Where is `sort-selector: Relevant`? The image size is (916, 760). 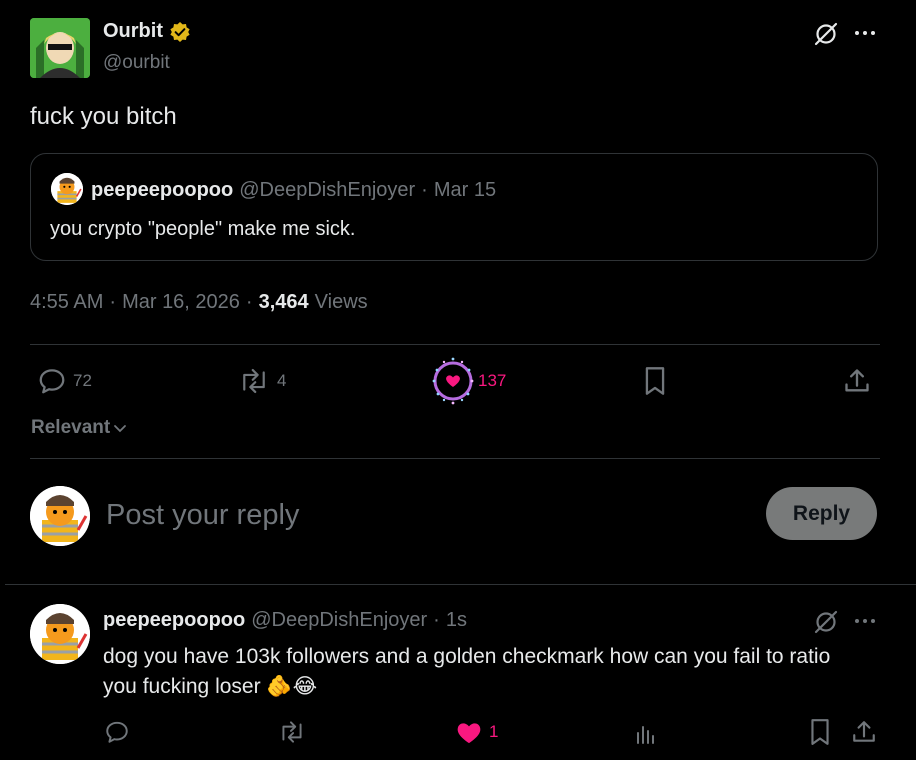
sort-selector: Relevant is located at coordinates (79, 428).